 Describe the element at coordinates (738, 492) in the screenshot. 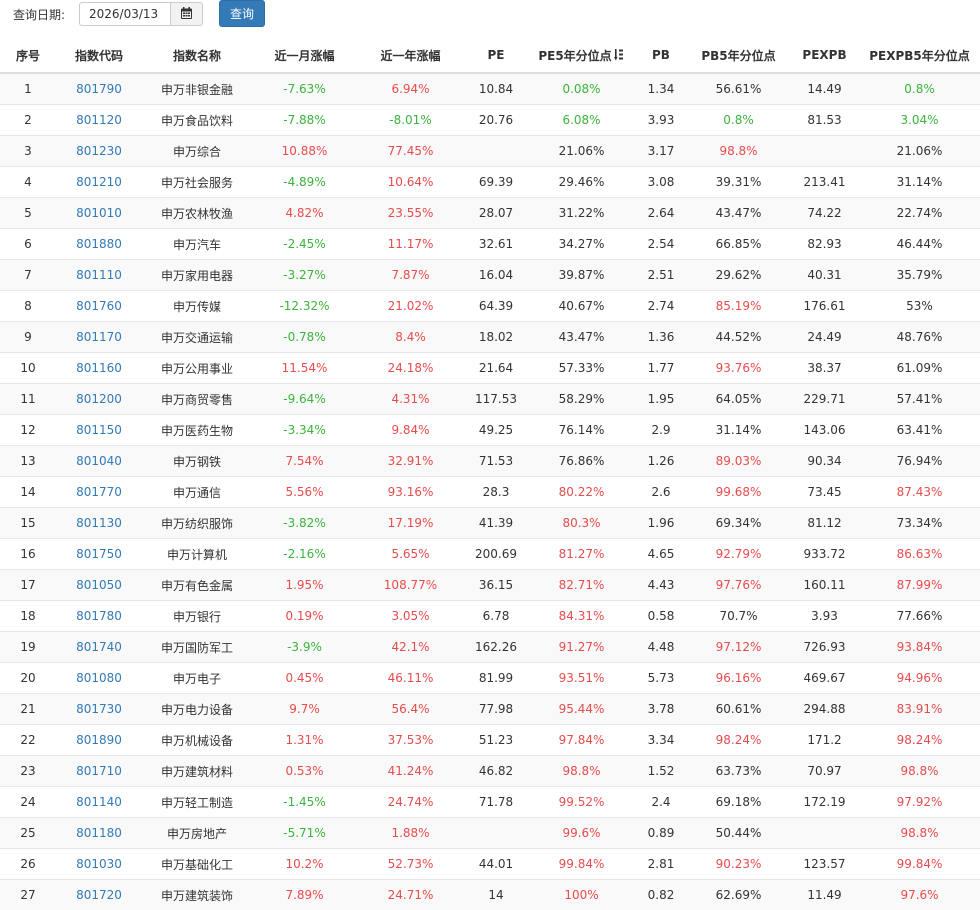

I see `pb-5y-percentile: 99.68%` at that location.